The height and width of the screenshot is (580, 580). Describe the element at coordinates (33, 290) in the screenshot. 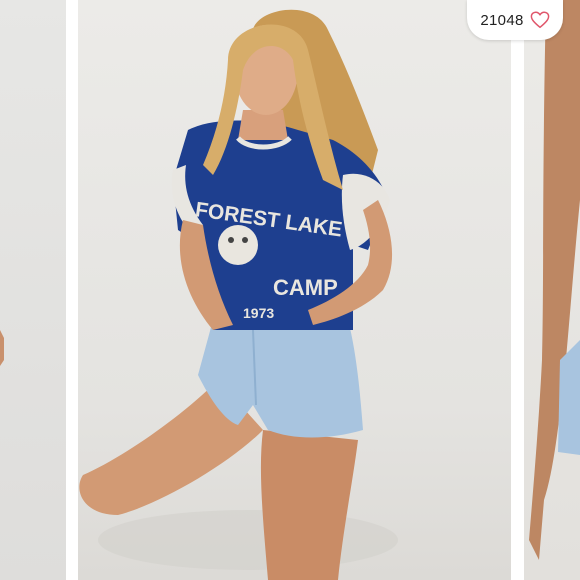

I see `previous-photo` at that location.